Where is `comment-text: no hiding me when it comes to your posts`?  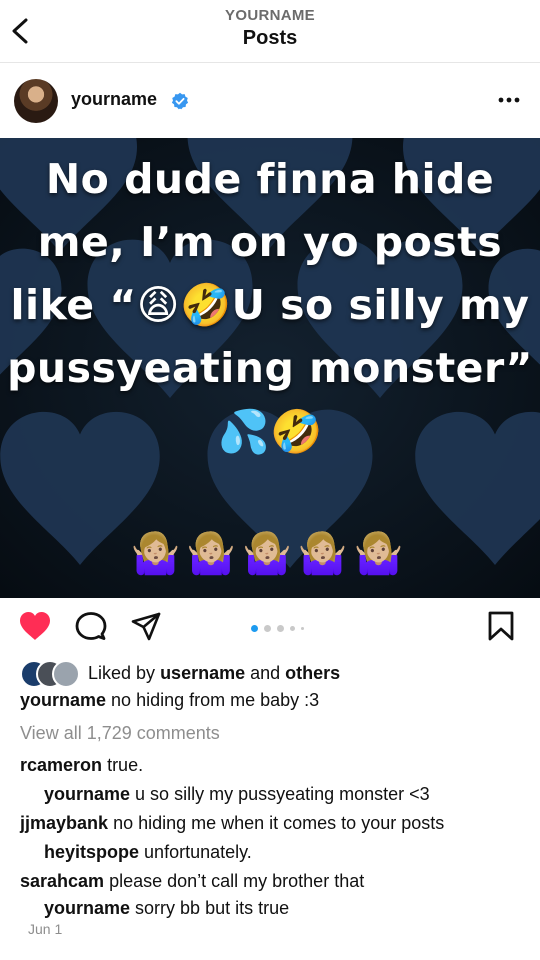 comment-text: no hiding me when it comes to your posts is located at coordinates (279, 823).